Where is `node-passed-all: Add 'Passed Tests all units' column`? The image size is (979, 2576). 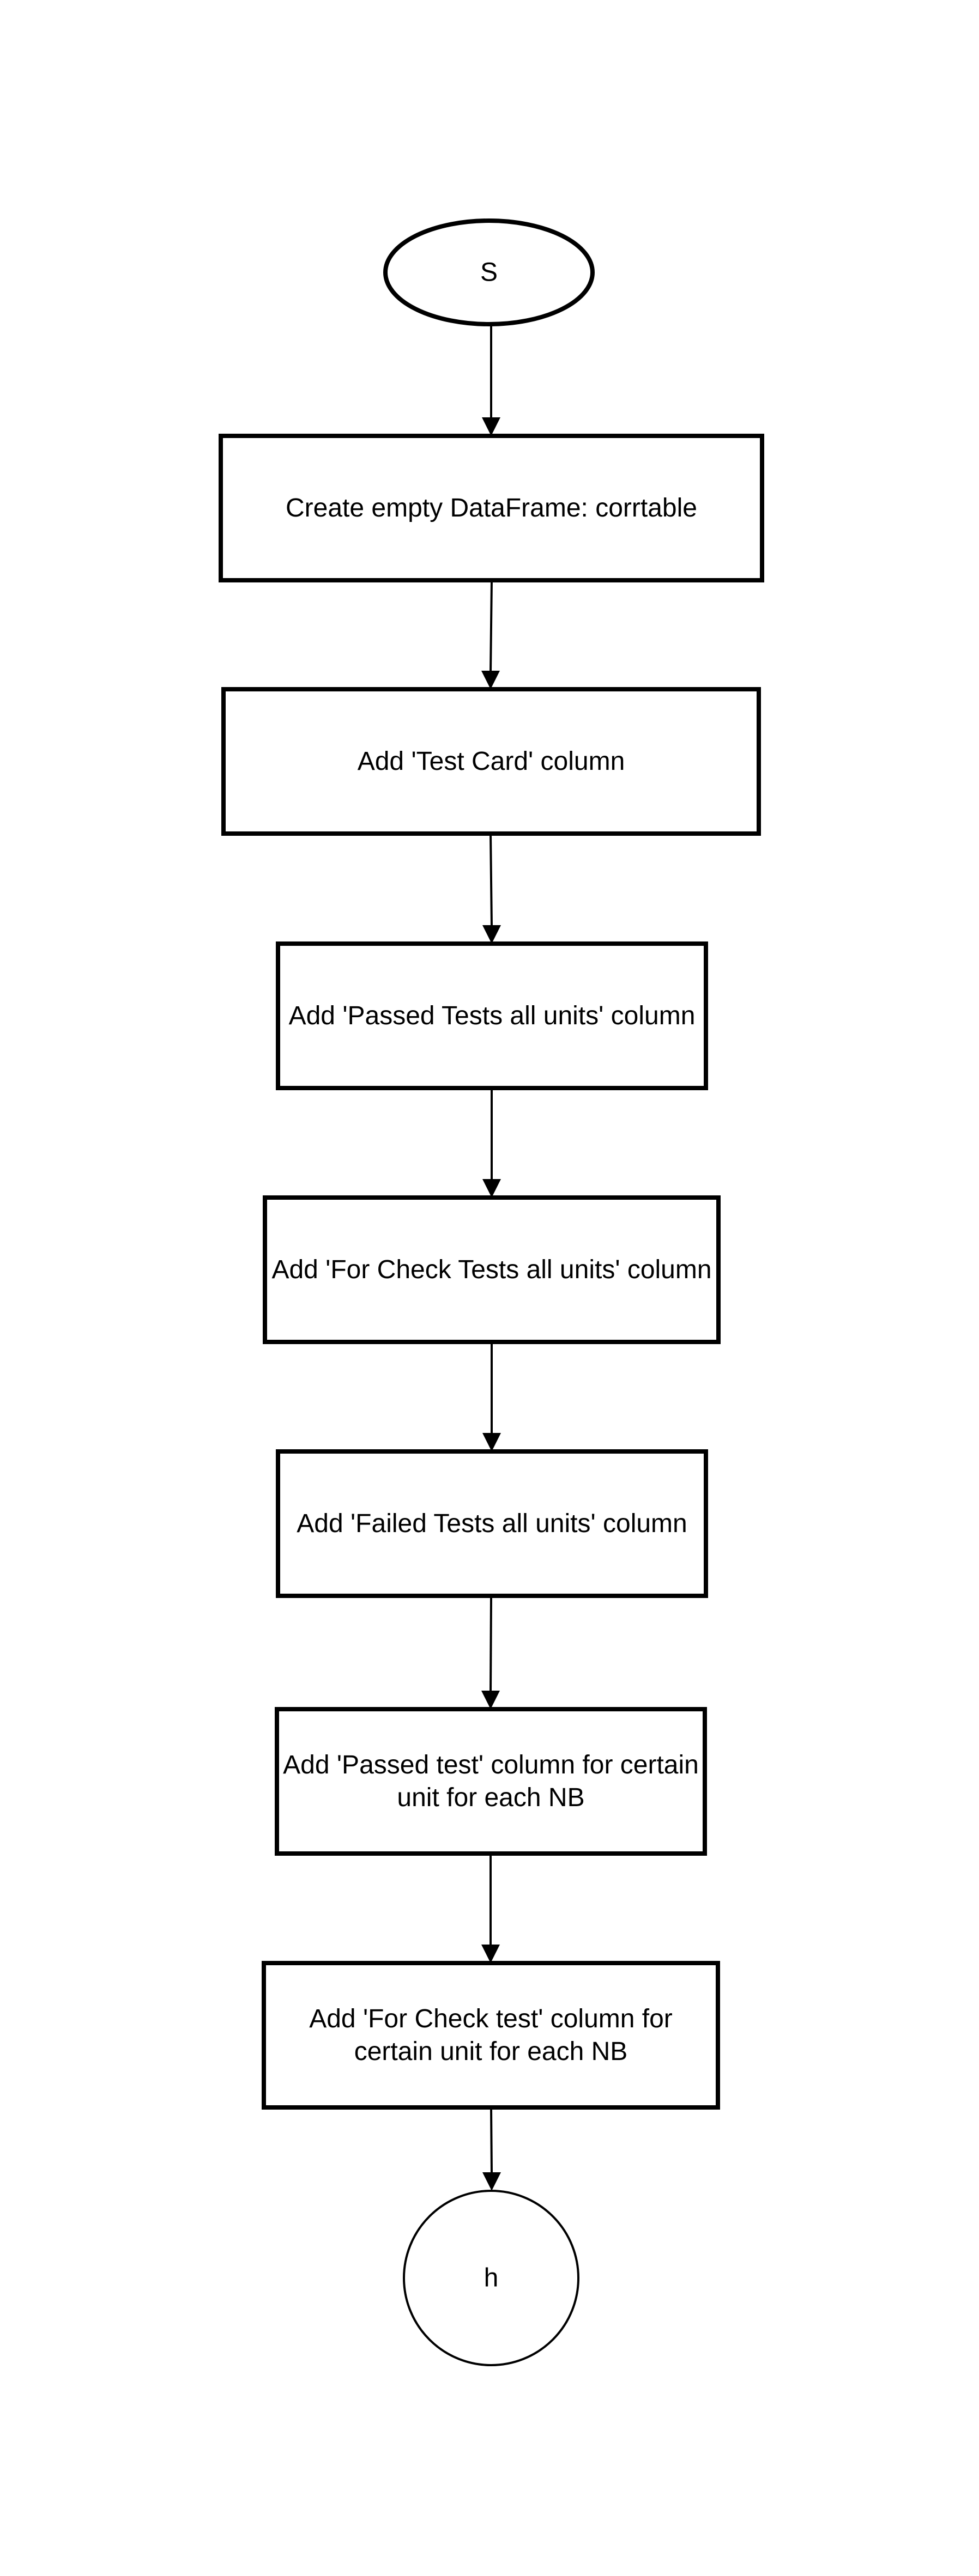 node-passed-all: Add 'Passed Tests all units' column is located at coordinates (492, 1015).